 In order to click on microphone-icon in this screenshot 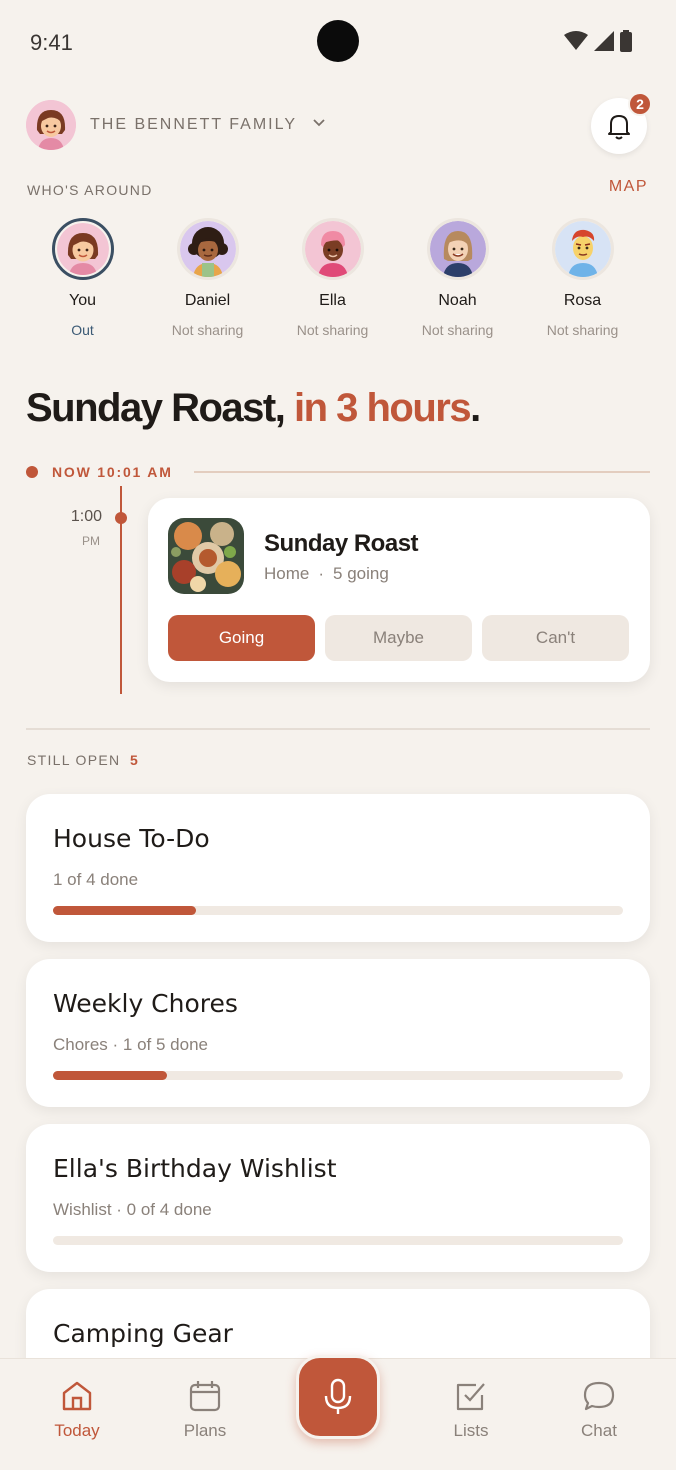, I will do `click(338, 1396)`.